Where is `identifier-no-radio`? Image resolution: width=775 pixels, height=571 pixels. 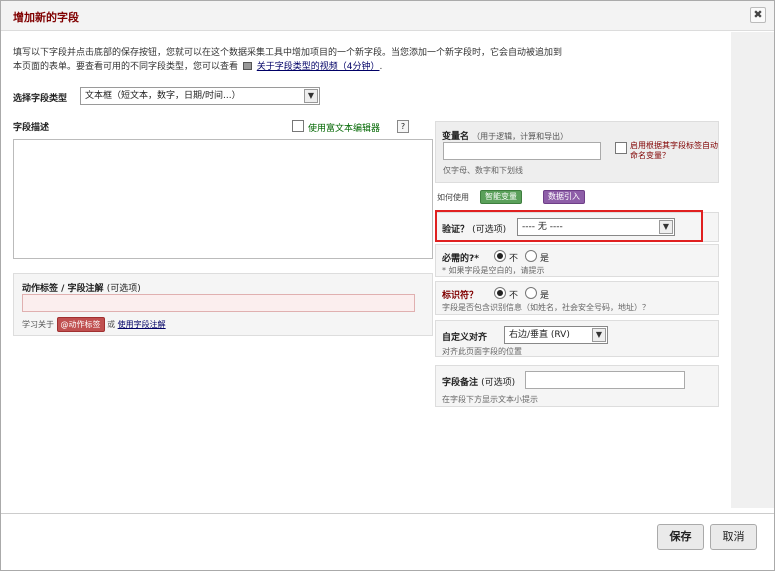 identifier-no-radio is located at coordinates (500, 293).